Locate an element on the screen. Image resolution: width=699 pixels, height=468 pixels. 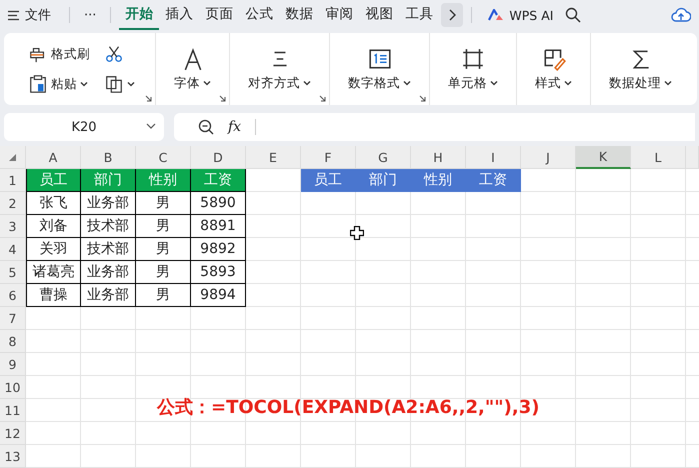
ribbon-button: 单元格 is located at coordinates (473, 83).